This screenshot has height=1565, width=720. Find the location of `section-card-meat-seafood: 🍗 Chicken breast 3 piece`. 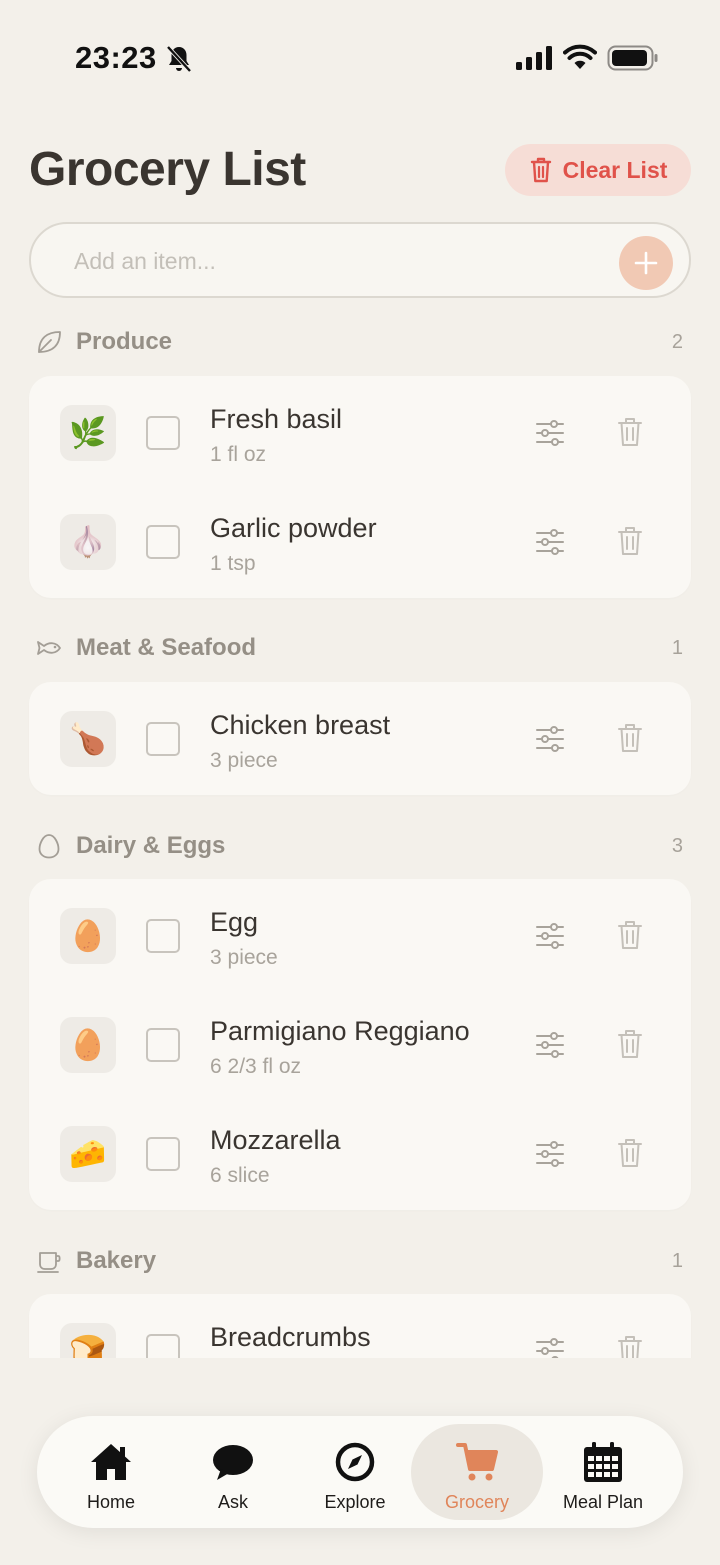

section-card-meat-seafood: 🍗 Chicken breast 3 piece is located at coordinates (360, 738).